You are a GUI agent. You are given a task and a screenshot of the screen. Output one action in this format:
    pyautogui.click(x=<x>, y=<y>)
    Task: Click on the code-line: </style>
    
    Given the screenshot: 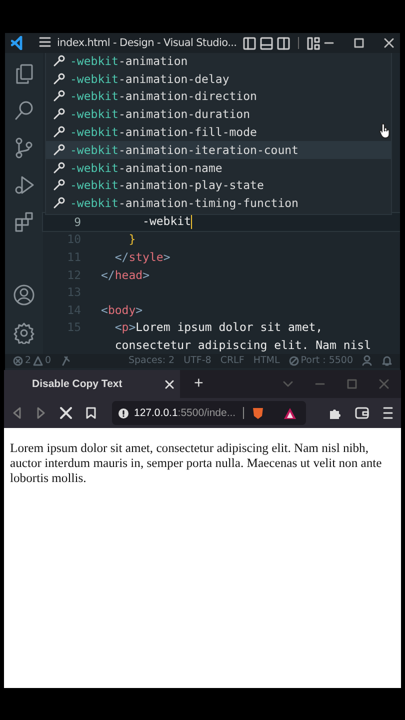 What is the action you would take?
    pyautogui.click(x=142, y=257)
    